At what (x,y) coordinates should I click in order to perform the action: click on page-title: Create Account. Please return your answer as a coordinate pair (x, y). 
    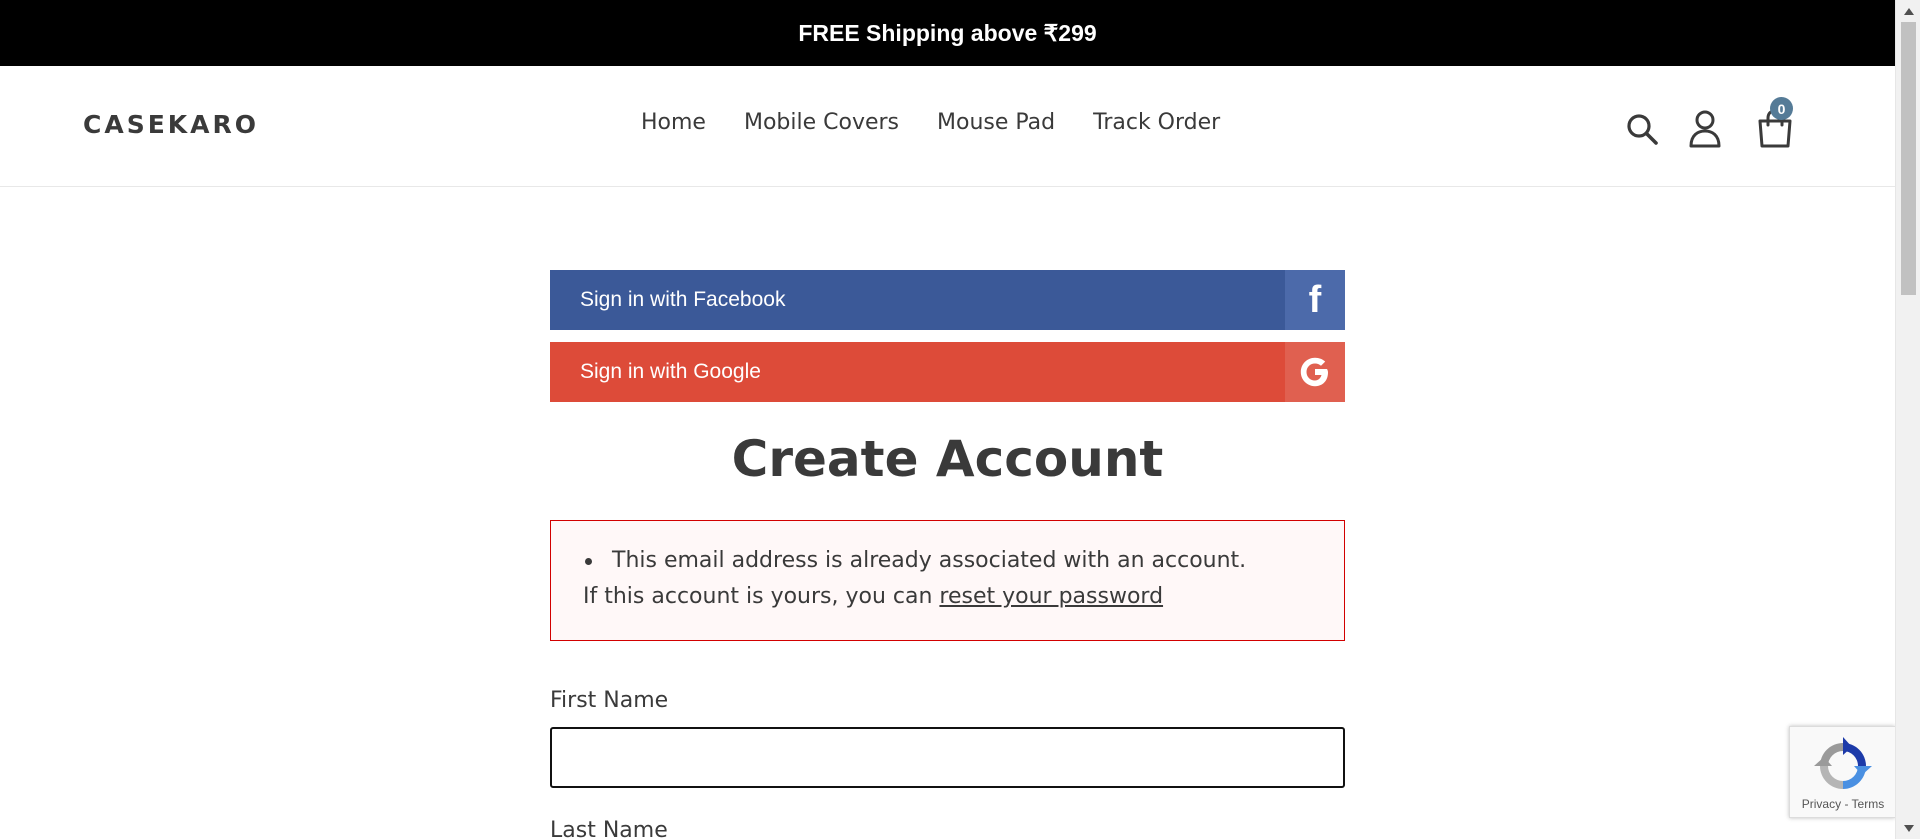
    Looking at the image, I should click on (947, 459).